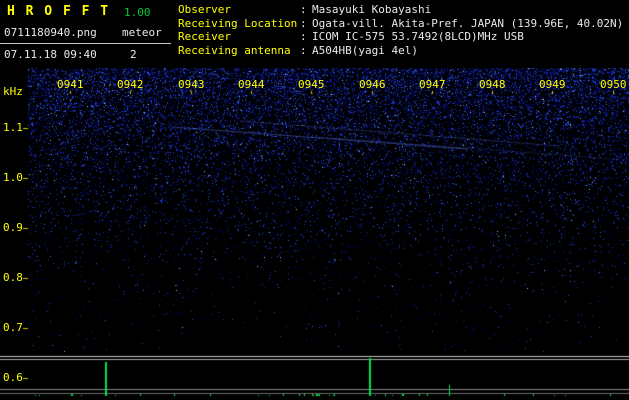 Image resolution: width=629 pixels, height=400 pixels. What do you see at coordinates (552, 84) in the screenshot?
I see `x-axis-tick-label: 0949` at bounding box center [552, 84].